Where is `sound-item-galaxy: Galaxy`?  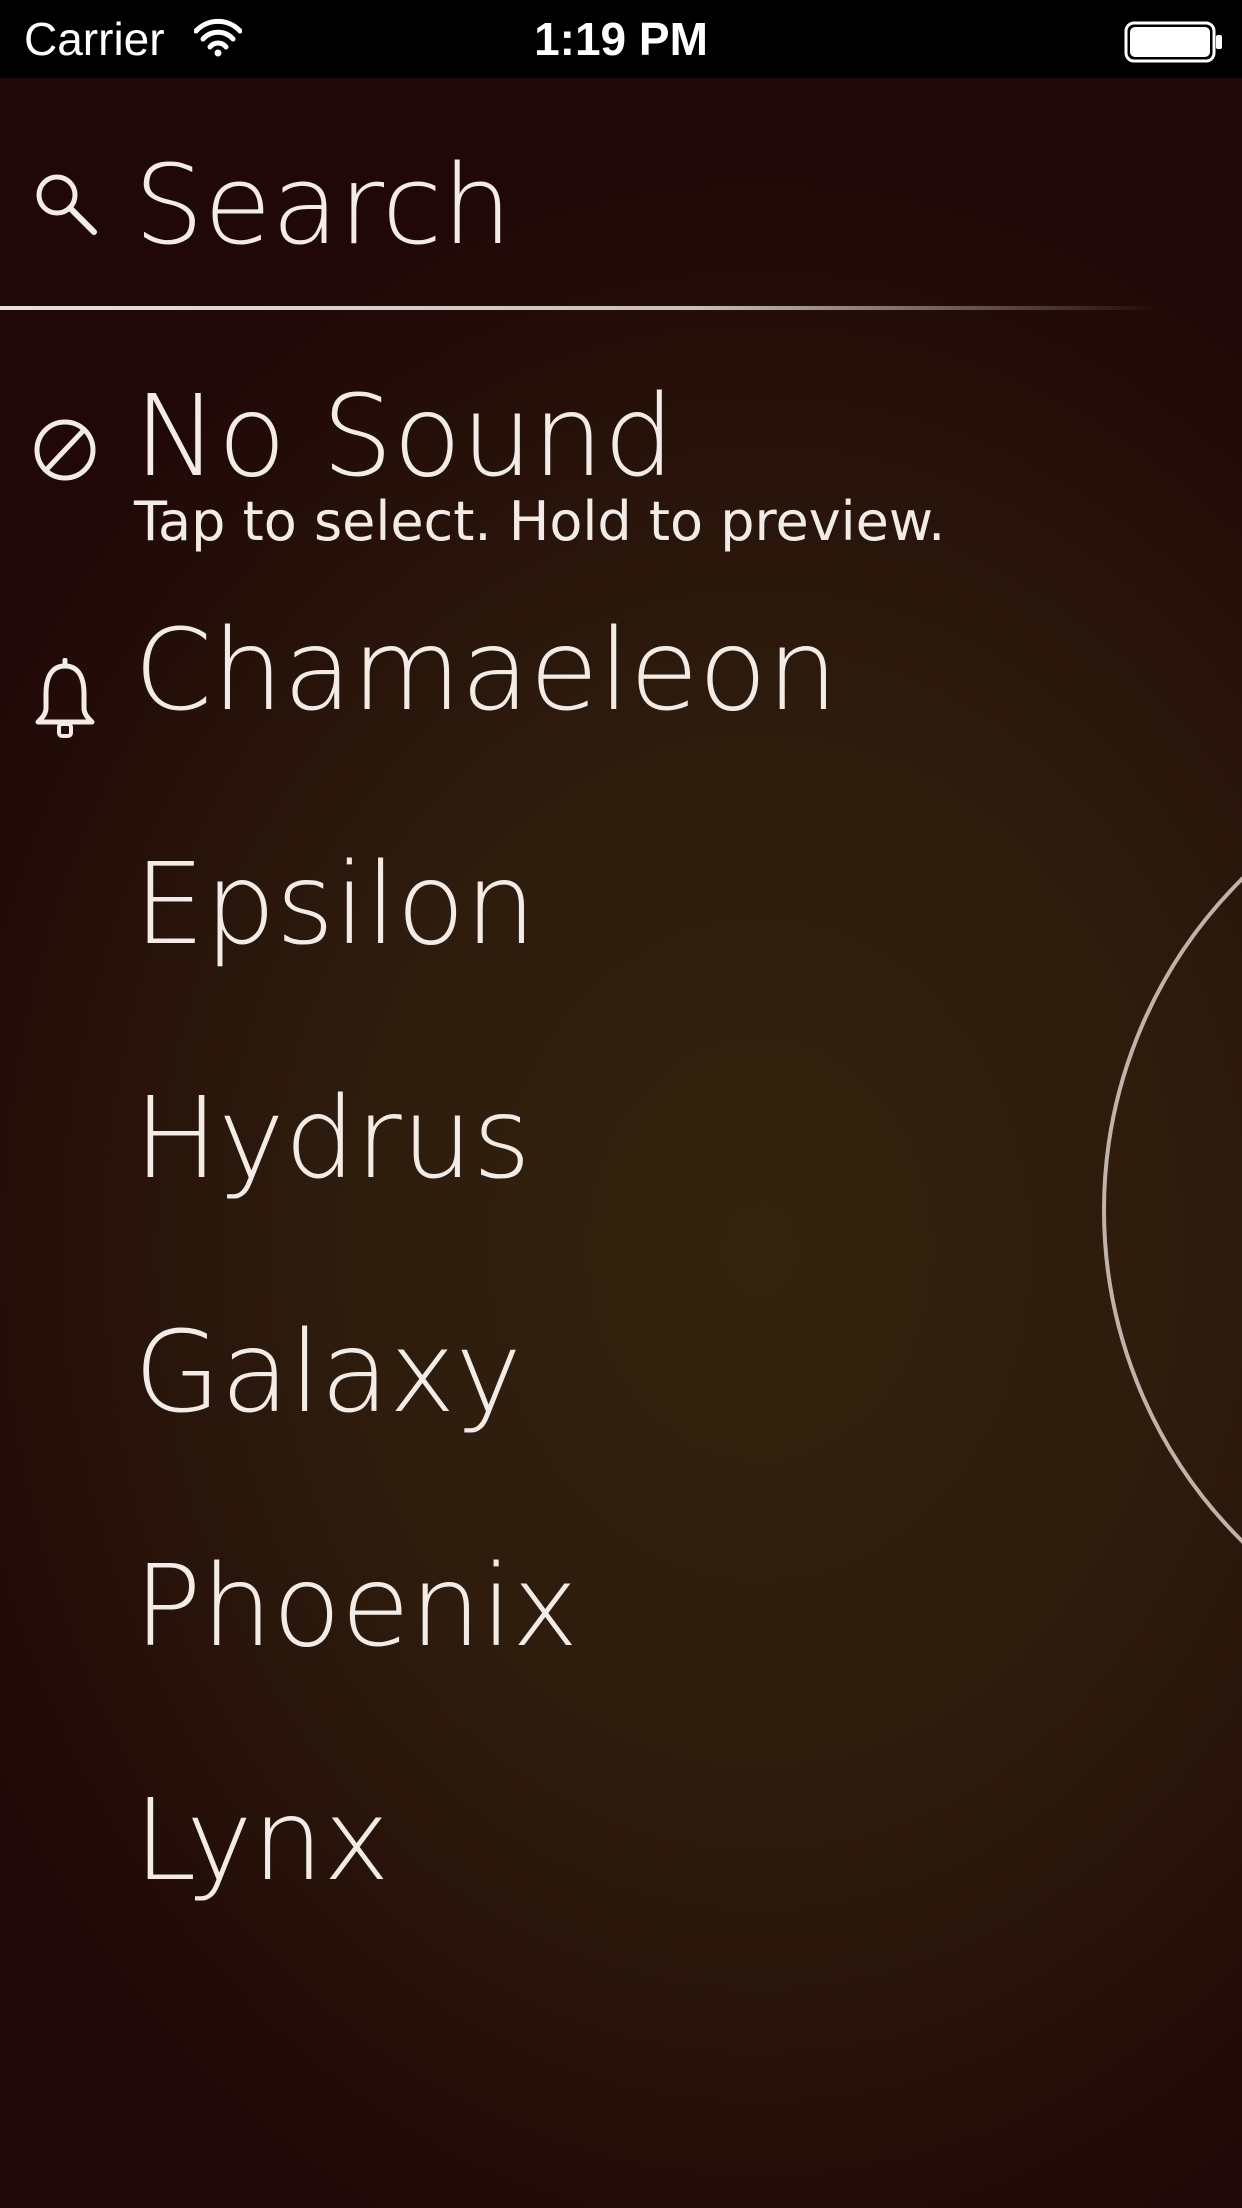
sound-item-galaxy: Galaxy is located at coordinates (500, 1408).